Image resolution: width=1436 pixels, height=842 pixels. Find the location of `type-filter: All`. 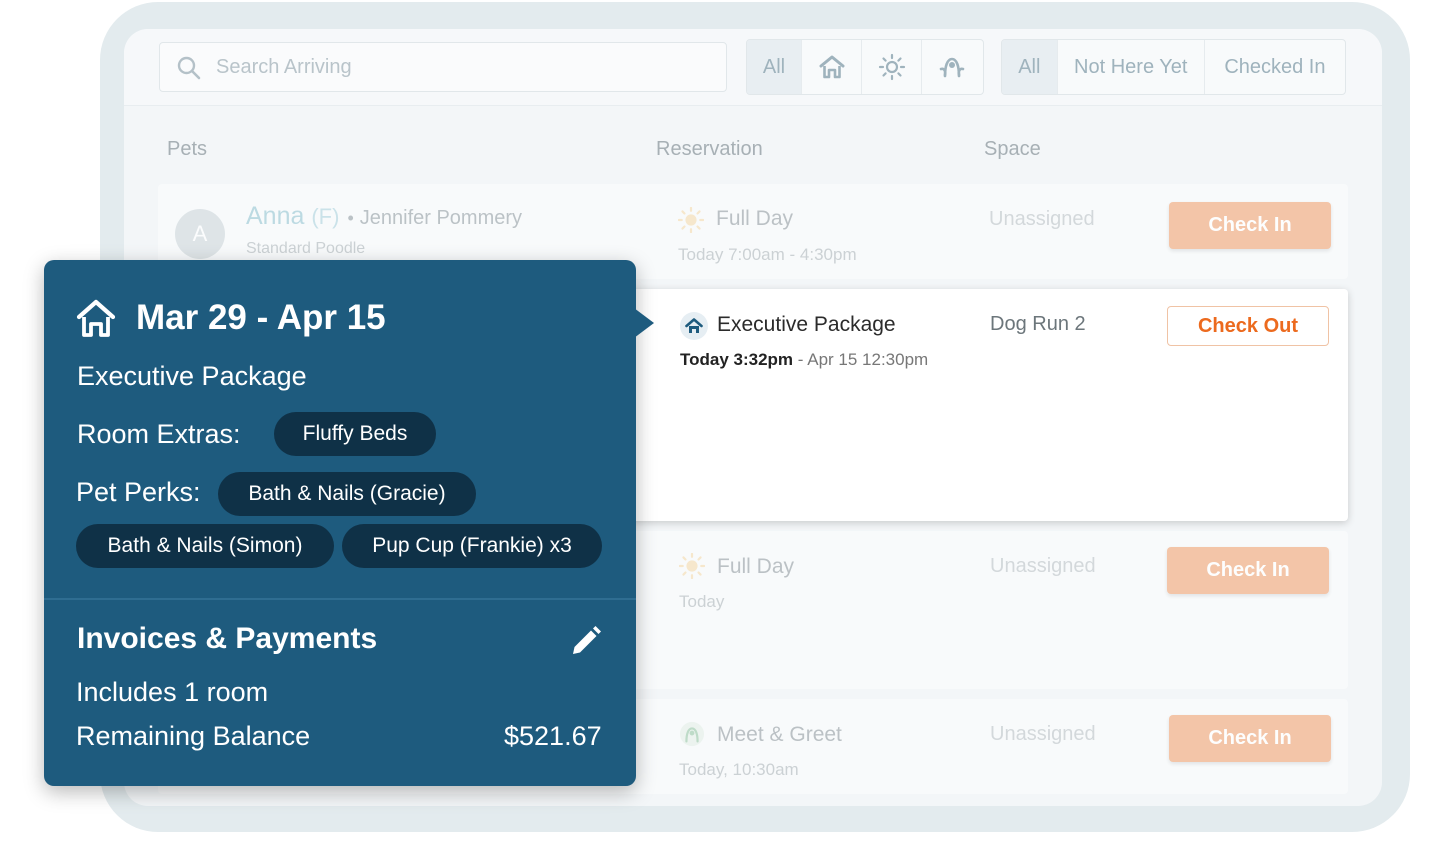

type-filter: All is located at coordinates (865, 67).